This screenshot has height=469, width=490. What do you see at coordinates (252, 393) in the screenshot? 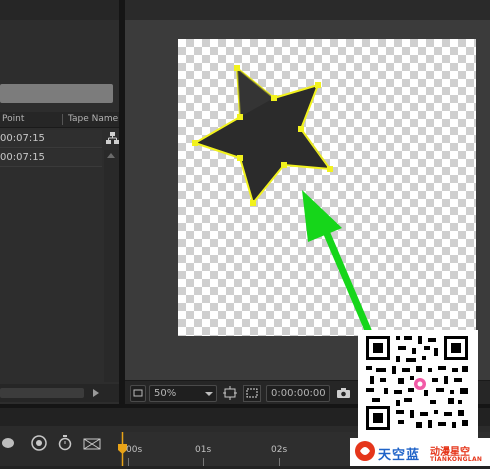
I see `region-of-interest-icon` at bounding box center [252, 393].